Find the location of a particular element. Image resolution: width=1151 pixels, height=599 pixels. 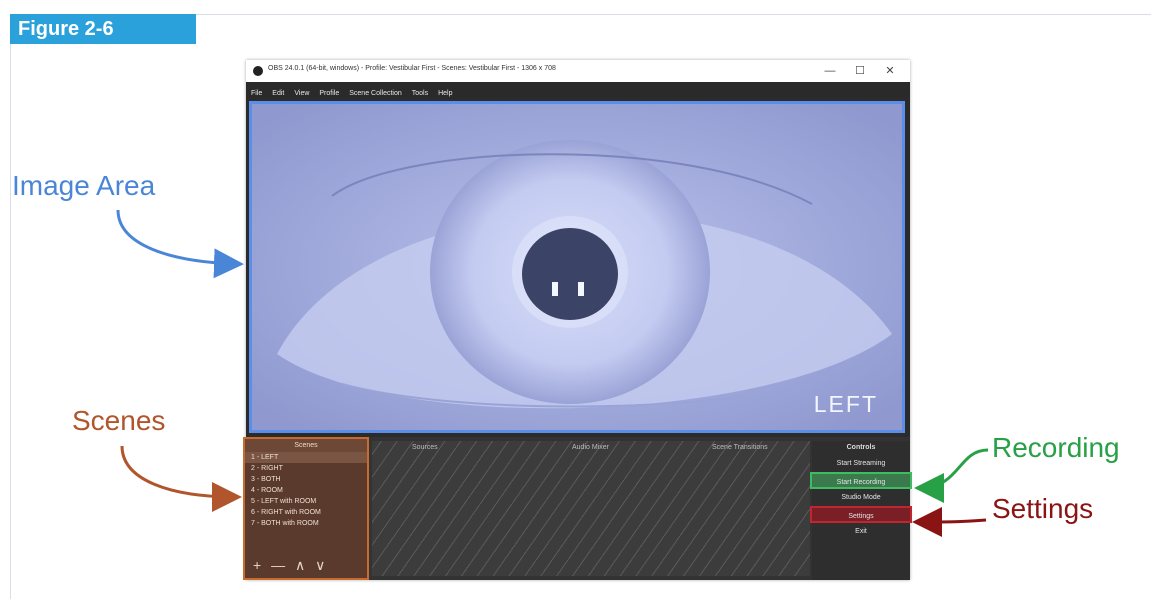

image-area-arrow is located at coordinates (180, 244).